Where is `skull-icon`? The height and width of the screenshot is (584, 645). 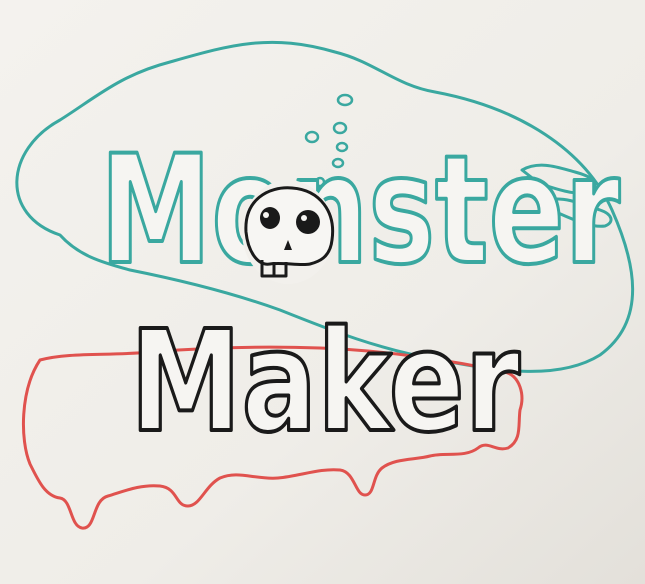
skull-icon is located at coordinates (288, 232).